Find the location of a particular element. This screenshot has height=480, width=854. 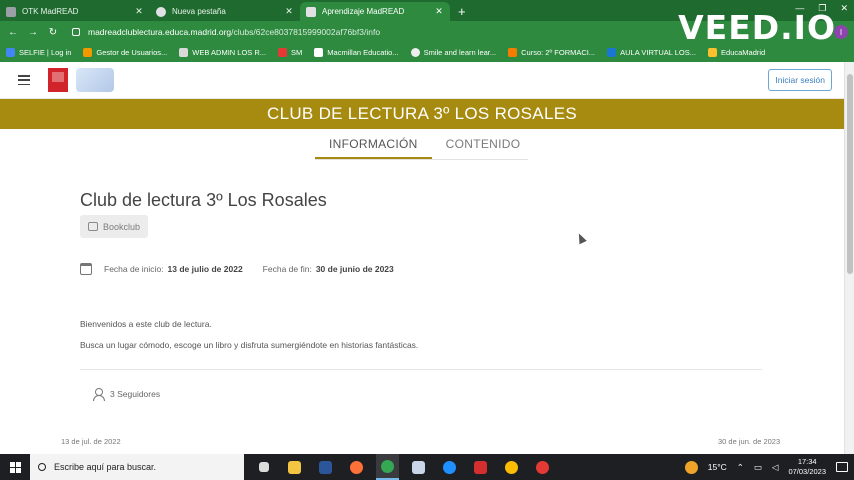

tab-label: OTK MadREAD is located at coordinates (50, 11).